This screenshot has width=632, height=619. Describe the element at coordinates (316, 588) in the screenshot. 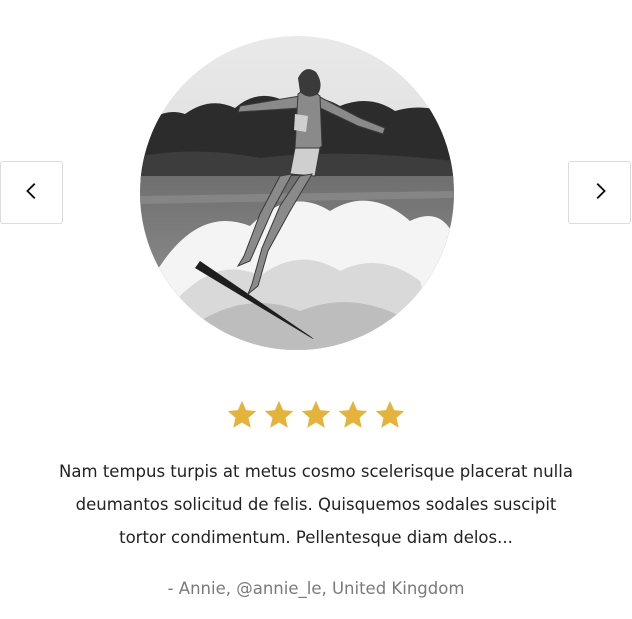

I see `testimonial-author: - Annie, @annie_le, United Kingdom` at that location.